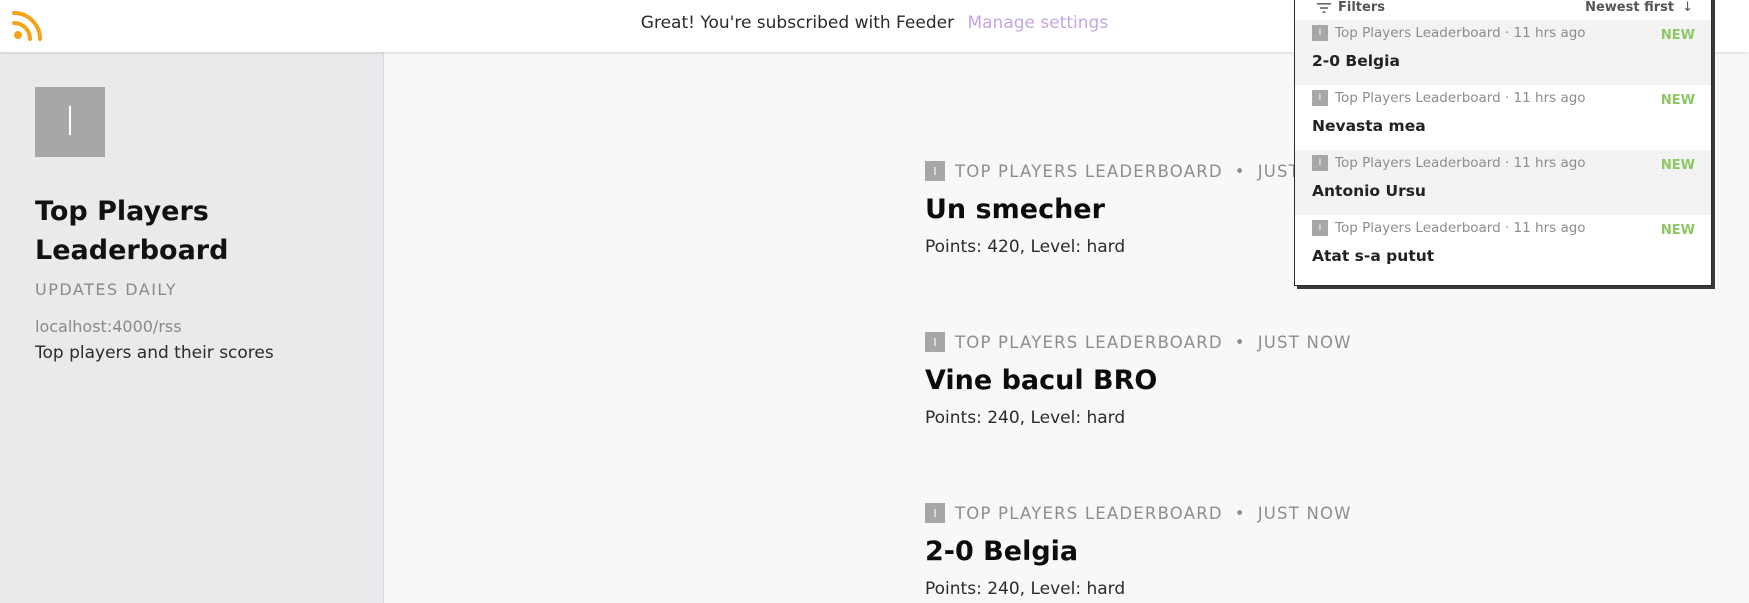 The height and width of the screenshot is (603, 1749). Describe the element at coordinates (1361, 7) in the screenshot. I see `filters-label: Filters` at that location.